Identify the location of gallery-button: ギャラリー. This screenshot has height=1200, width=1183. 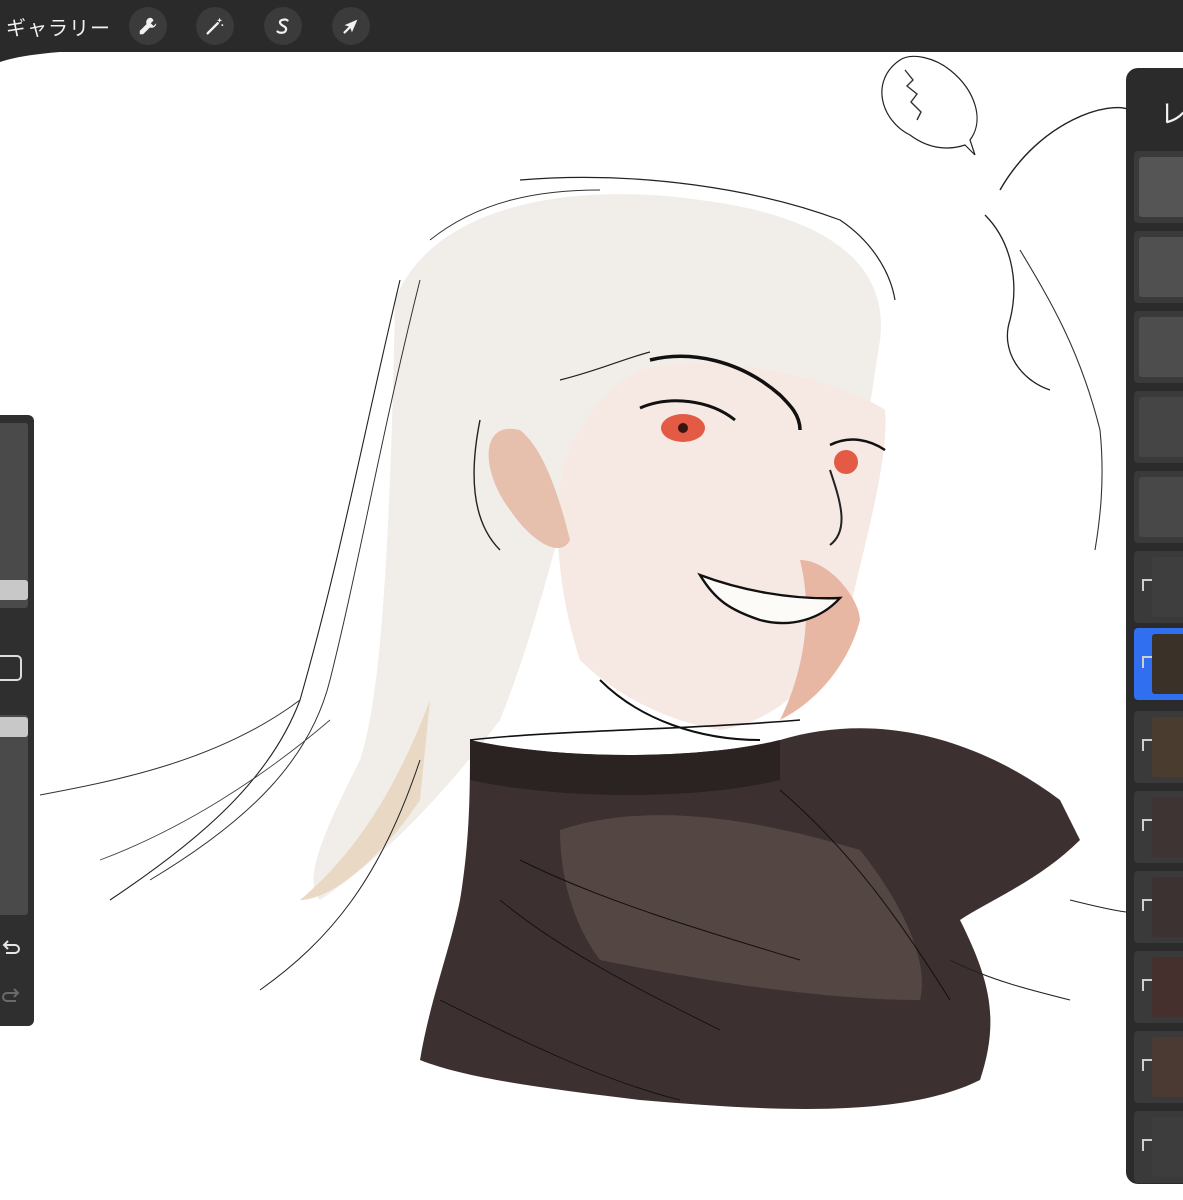
(58, 26).